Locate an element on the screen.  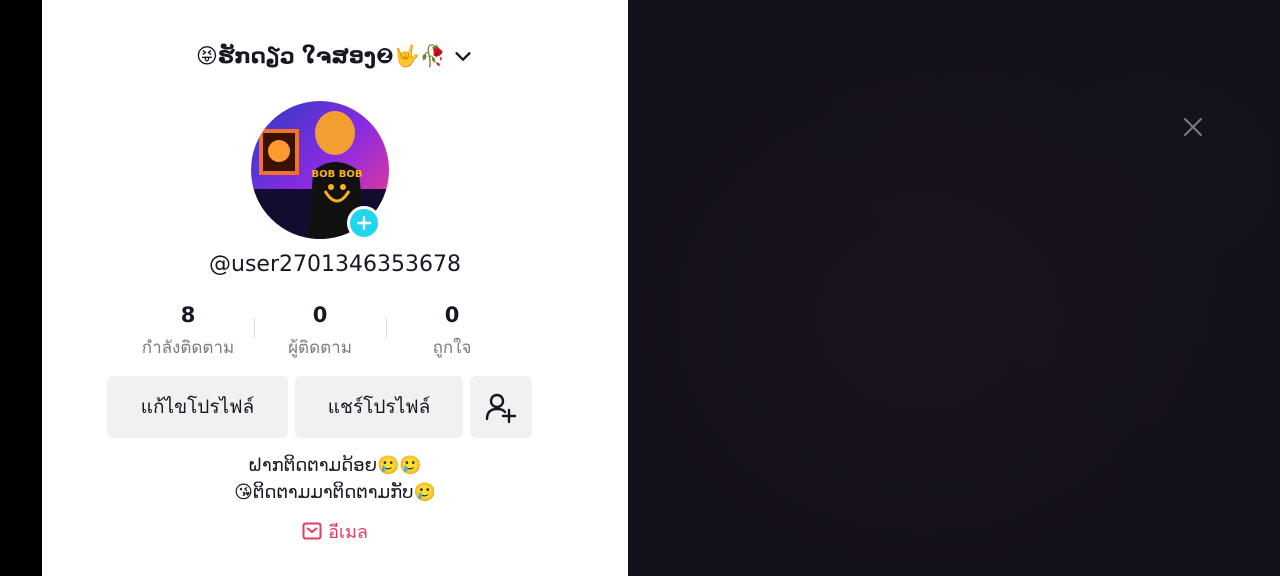
stat-followers-value: 0 is located at coordinates (320, 315).